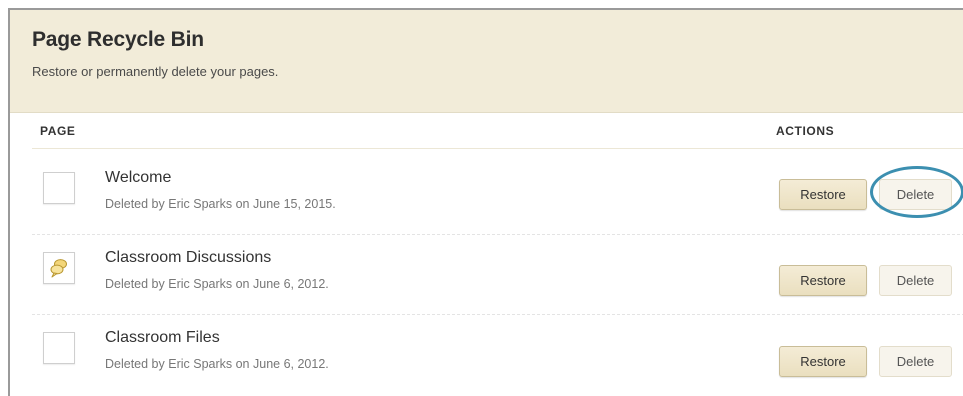 This screenshot has width=963, height=396. I want to click on page-name: Classroom Files, so click(162, 337).